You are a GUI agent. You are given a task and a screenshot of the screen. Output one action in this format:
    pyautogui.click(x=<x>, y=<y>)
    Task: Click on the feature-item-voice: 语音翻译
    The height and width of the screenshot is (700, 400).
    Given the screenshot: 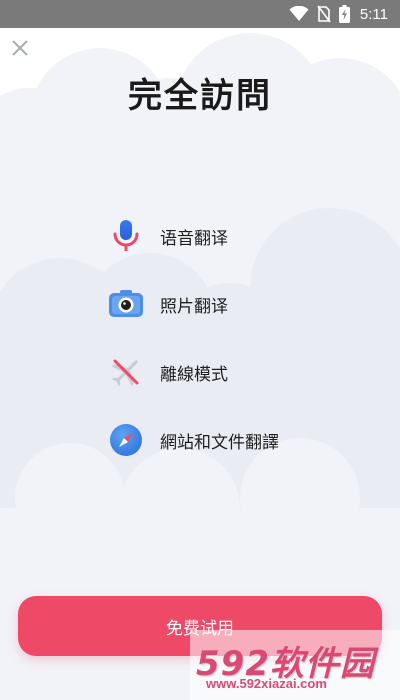 What is the action you would take?
    pyautogui.click(x=168, y=236)
    